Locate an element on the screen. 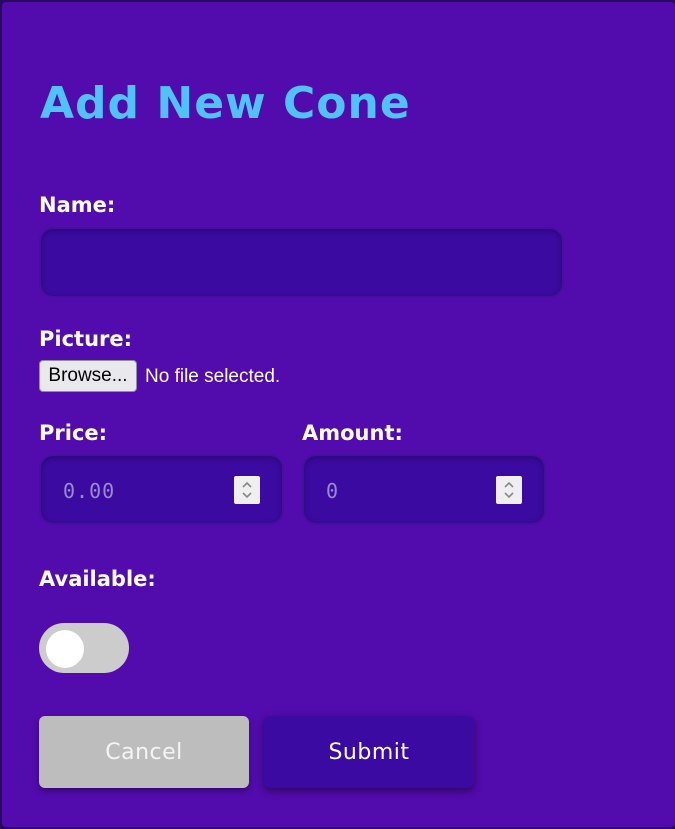  available-toggle is located at coordinates (84, 648).